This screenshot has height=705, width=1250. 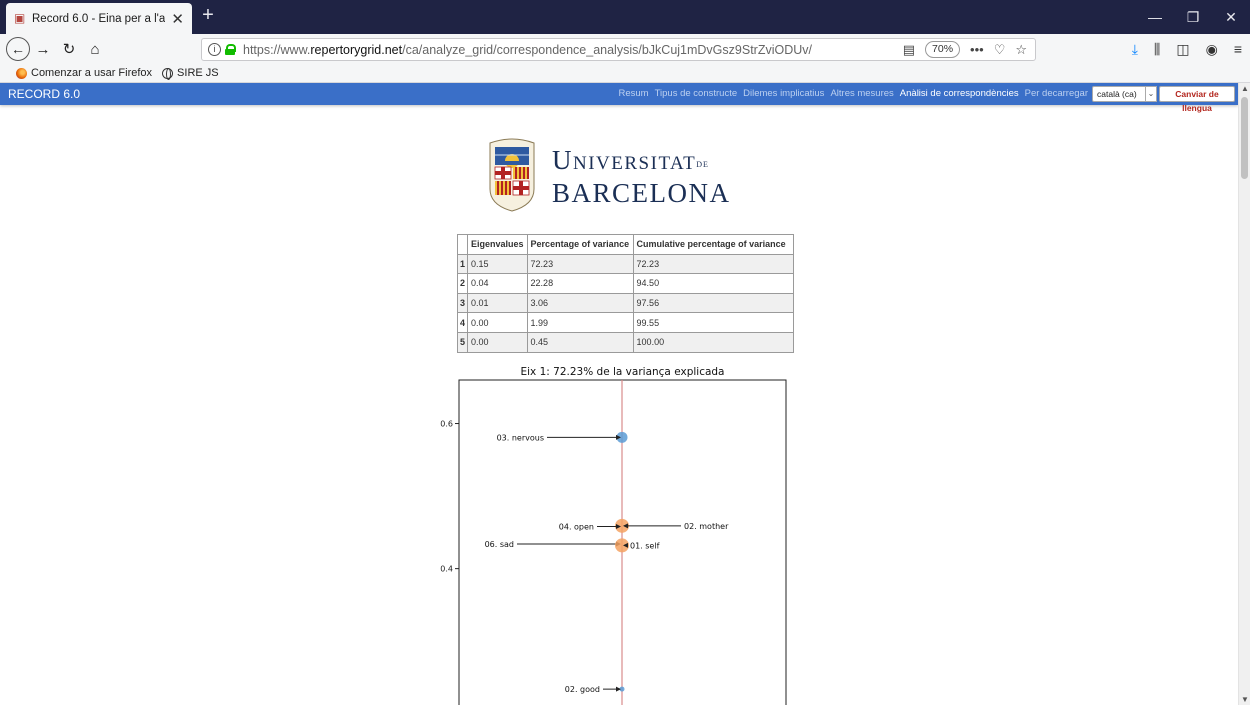 I want to click on forward-arrow-icon: →, so click(x=43, y=49).